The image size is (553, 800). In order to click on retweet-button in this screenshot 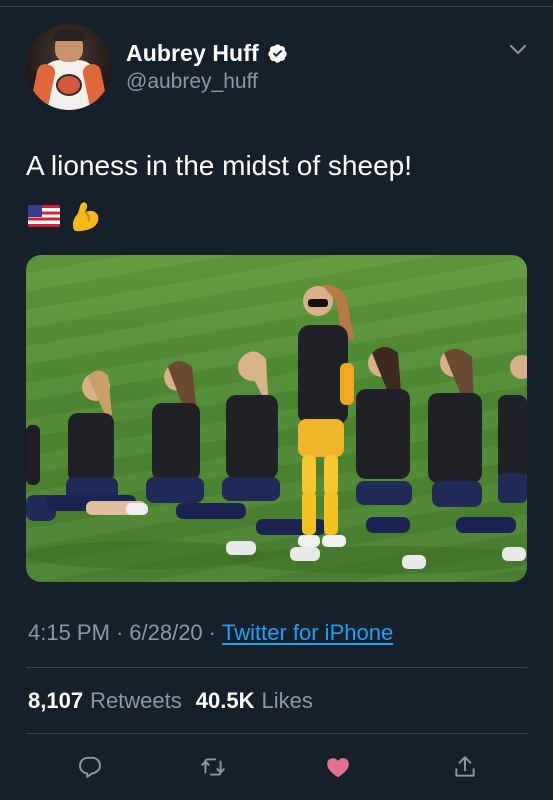, I will do `click(213, 767)`.